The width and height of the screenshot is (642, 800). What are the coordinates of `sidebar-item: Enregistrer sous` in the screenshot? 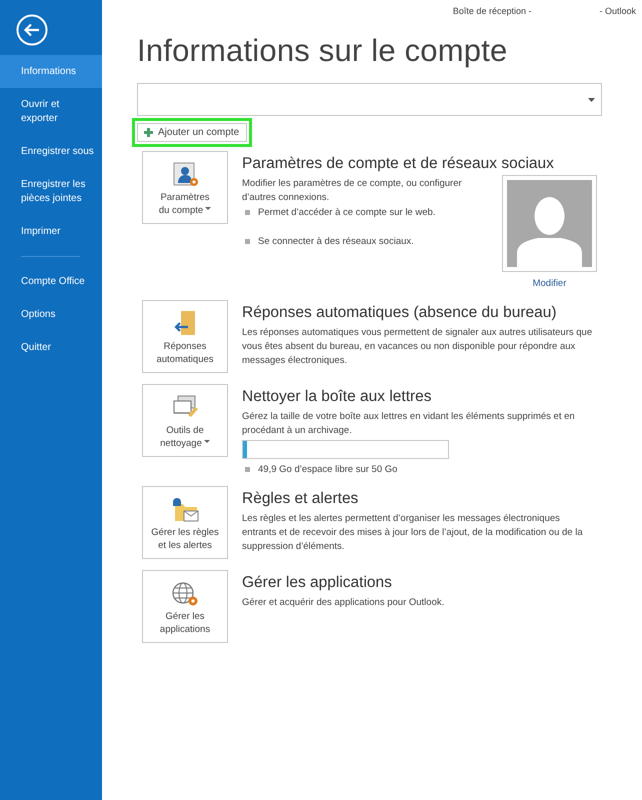 It's located at (51, 151).